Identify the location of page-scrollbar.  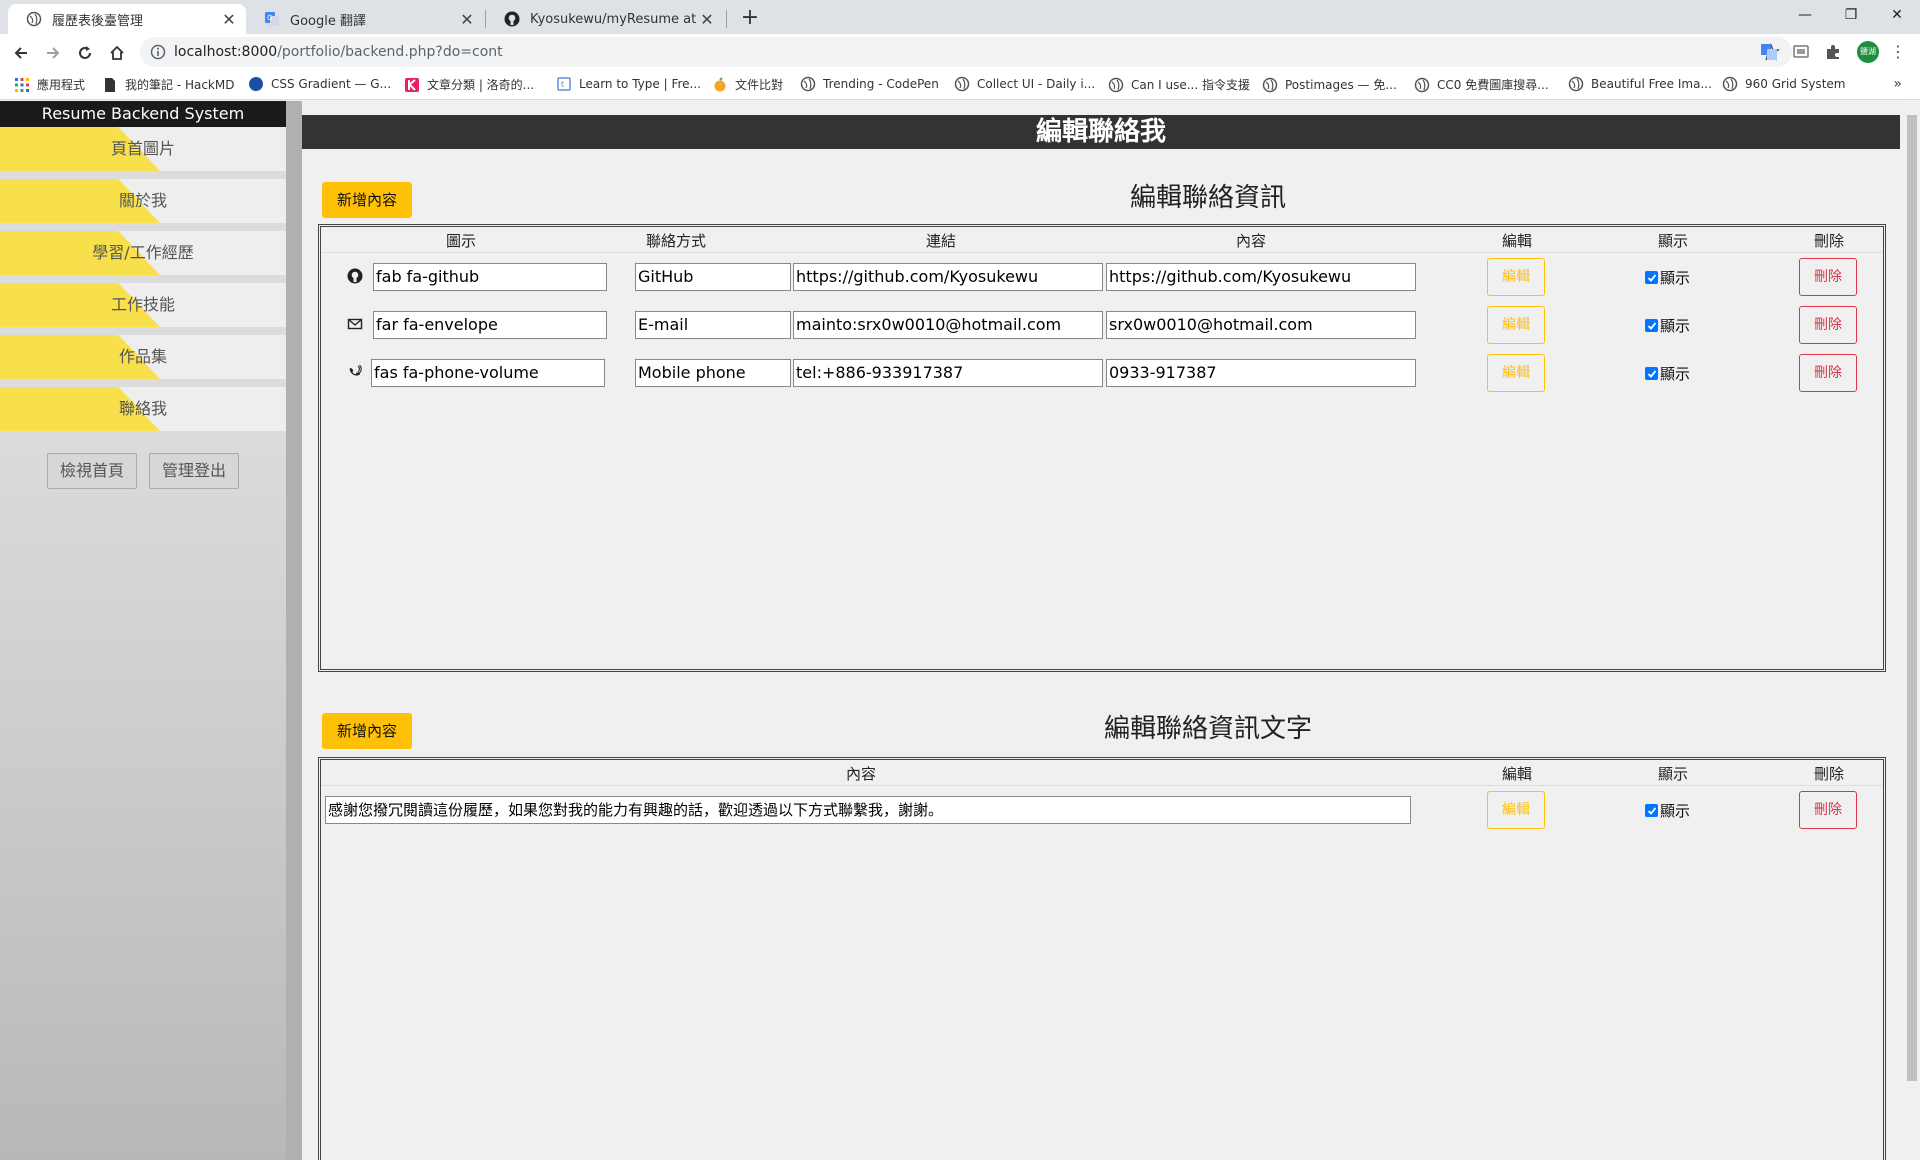
(1912, 630).